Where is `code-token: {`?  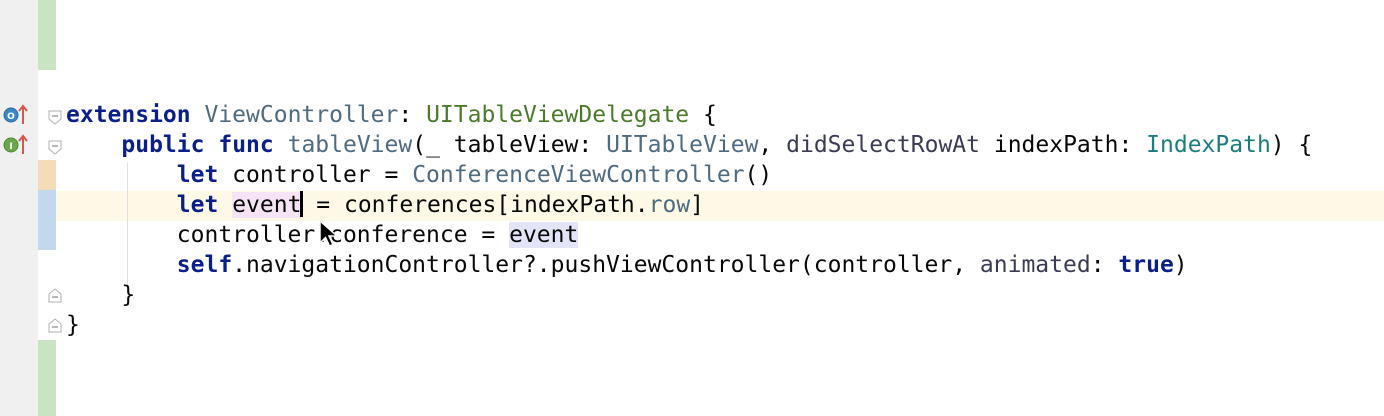 code-token: { is located at coordinates (703, 115).